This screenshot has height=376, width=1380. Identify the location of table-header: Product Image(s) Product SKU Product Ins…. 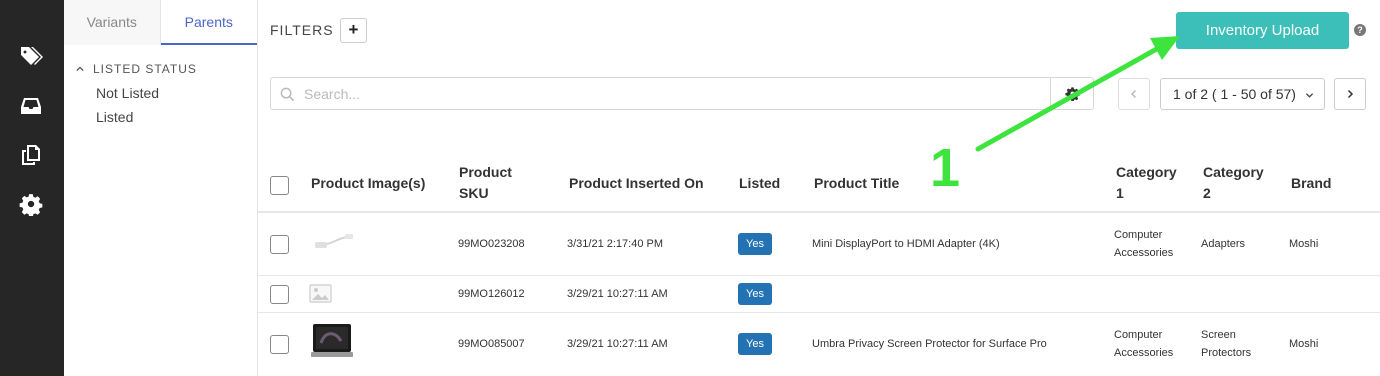
(819, 184).